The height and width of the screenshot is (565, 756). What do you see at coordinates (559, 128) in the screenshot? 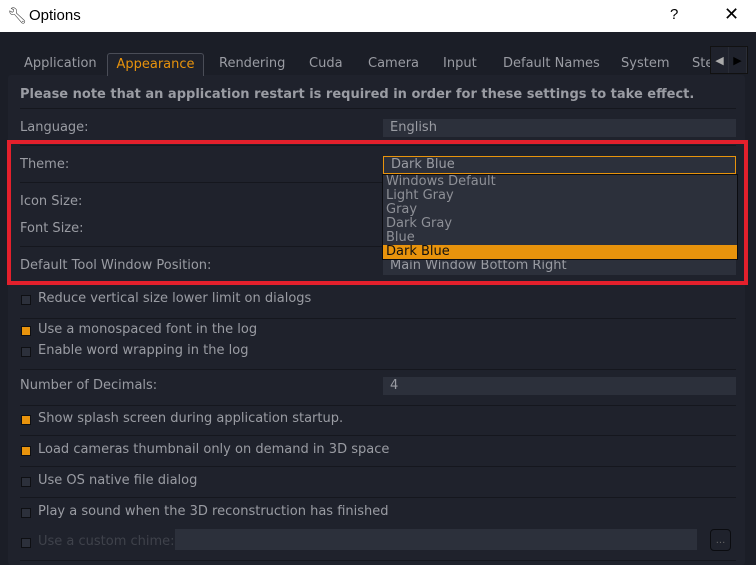
I see `language-select: English` at bounding box center [559, 128].